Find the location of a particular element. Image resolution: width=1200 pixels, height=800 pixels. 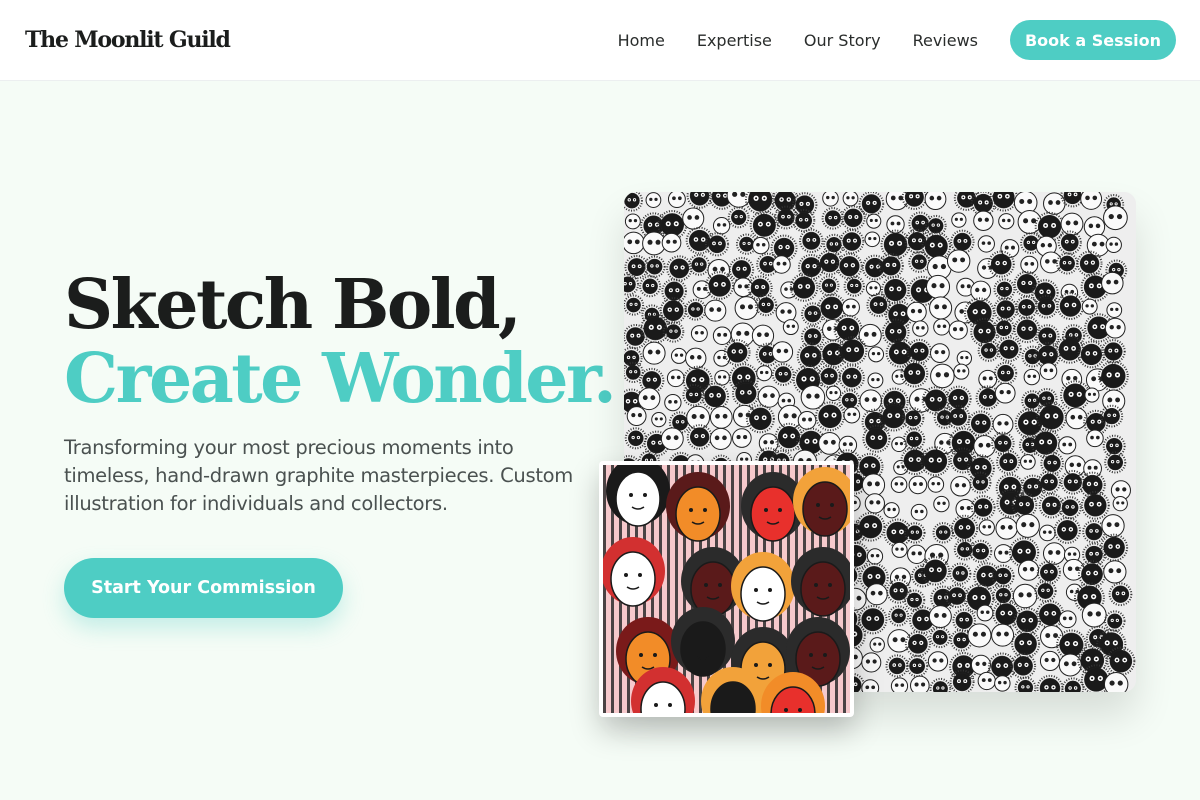

nav-link-our-story: Our Story is located at coordinates (842, 40).